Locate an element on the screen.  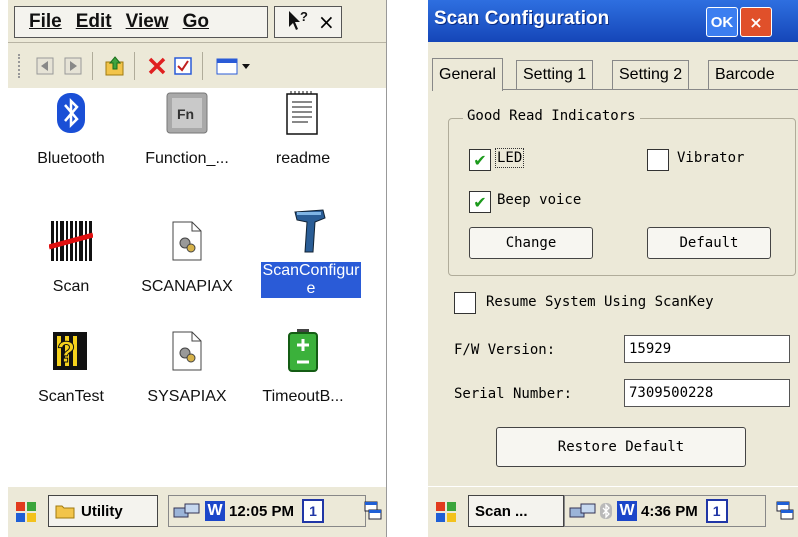
label-line-1: ScanConfigur is located at coordinates (311, 270).